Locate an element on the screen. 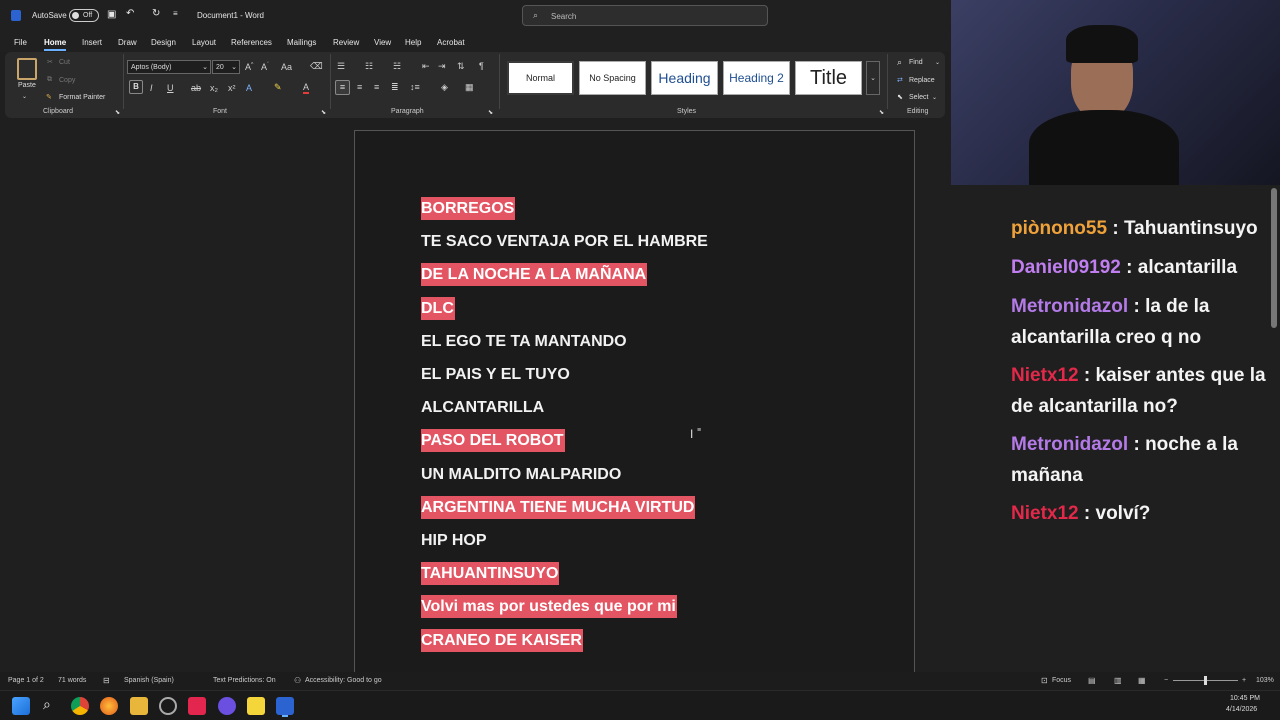 Image resolution: width=1280 pixels, height=720 pixels. chat-username: Daniel09192 is located at coordinates (1066, 267).